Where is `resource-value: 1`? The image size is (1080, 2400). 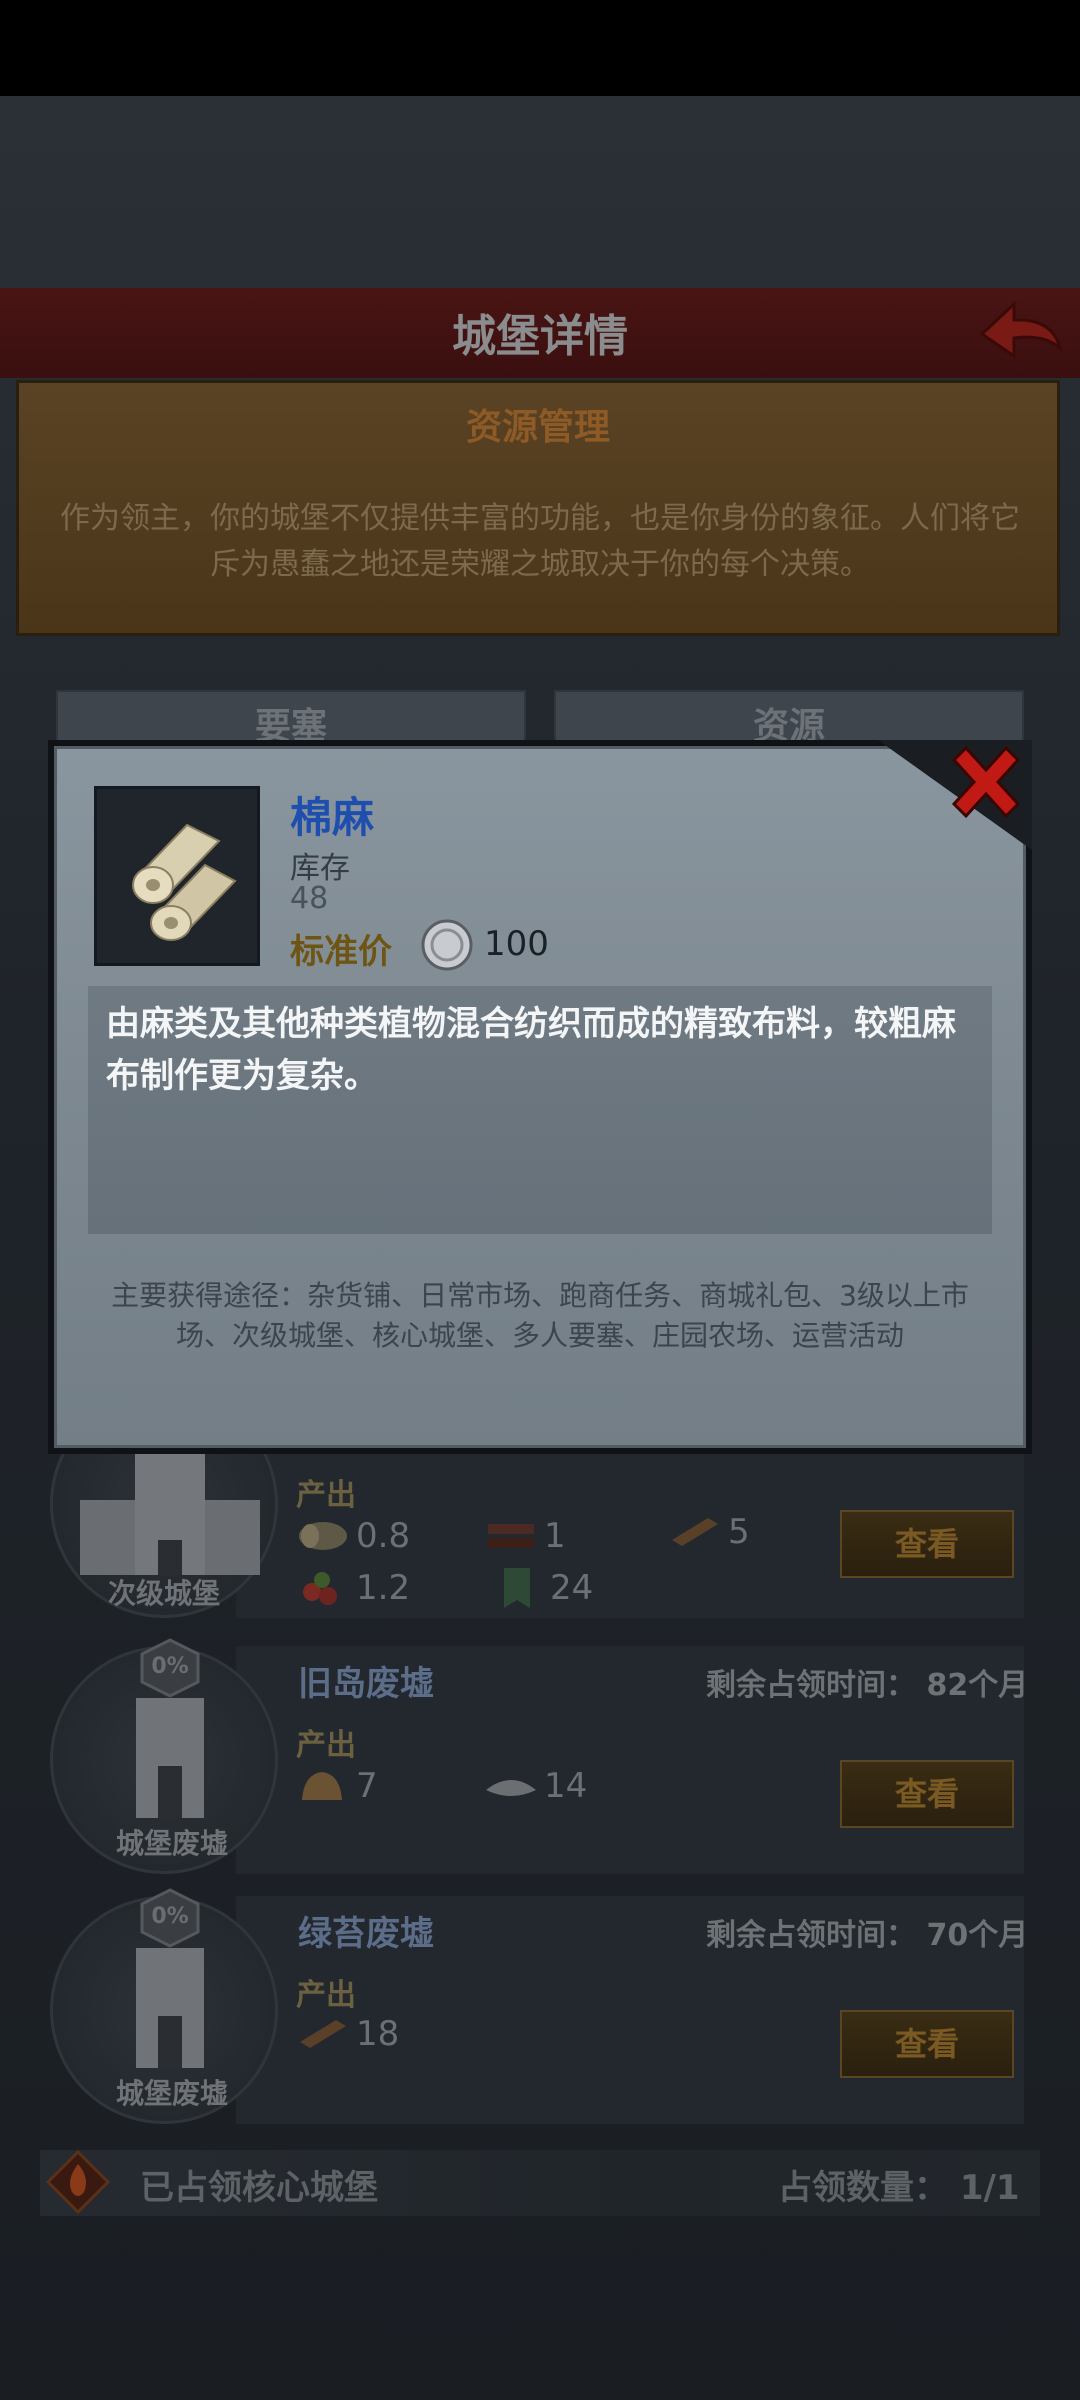 resource-value: 1 is located at coordinates (555, 1536).